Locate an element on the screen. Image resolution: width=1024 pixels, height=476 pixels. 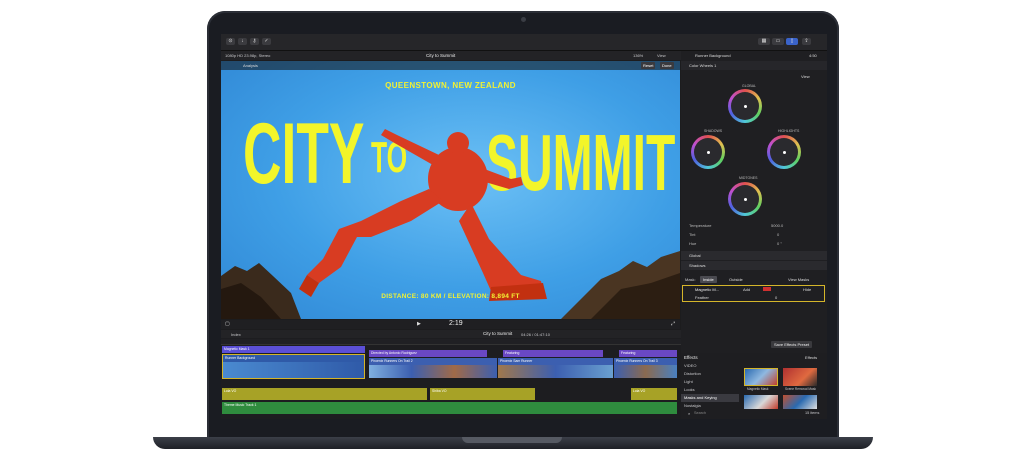
inspector-view-menu: View is located at coordinates (805, 76).